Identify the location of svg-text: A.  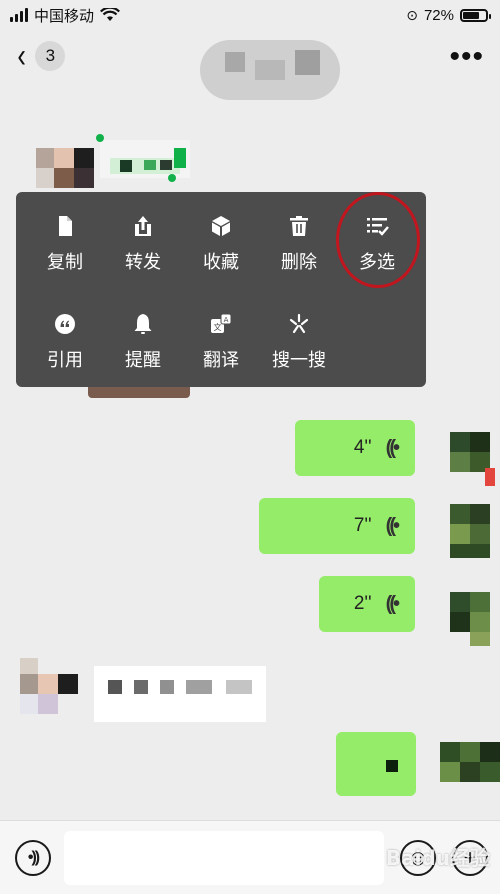
(226, 320).